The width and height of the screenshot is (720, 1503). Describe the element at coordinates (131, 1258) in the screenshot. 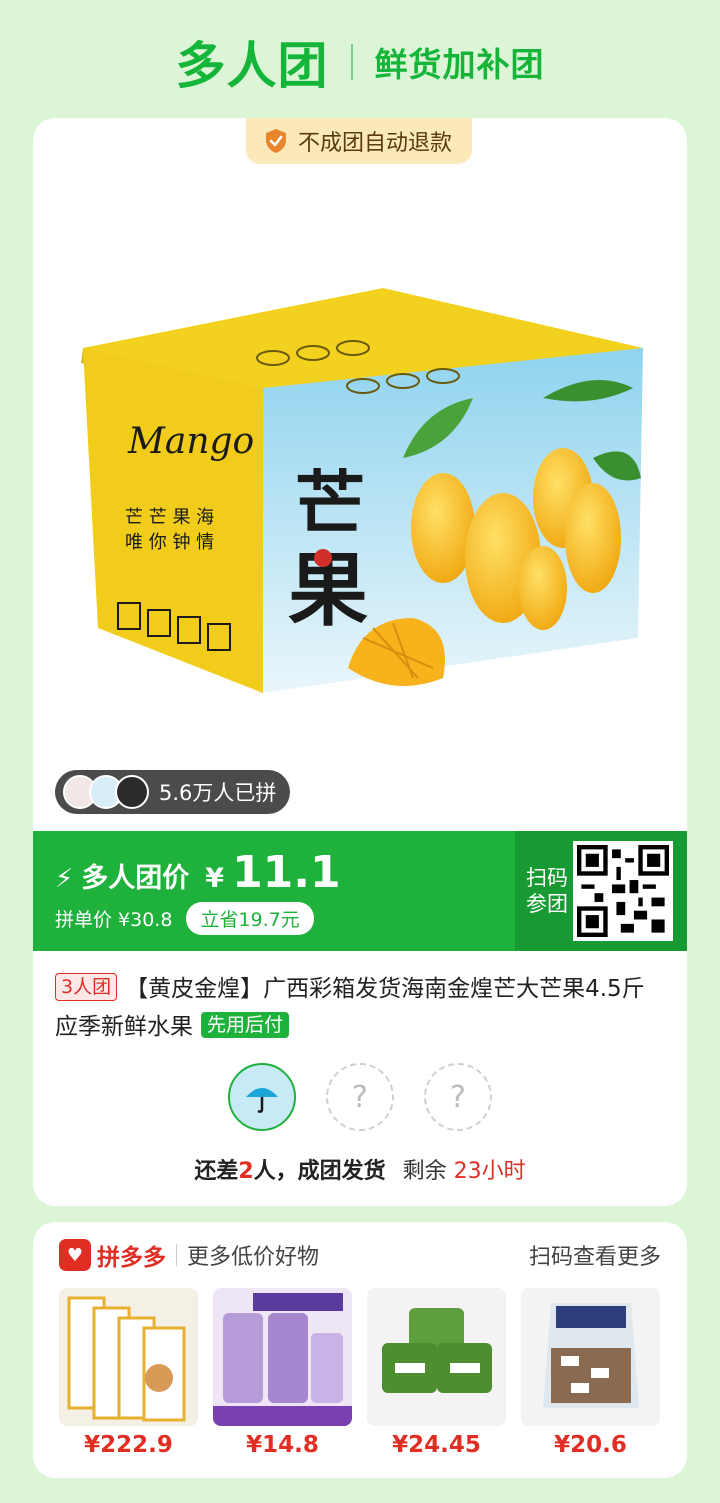

I see `pdd-brand: 拼多多` at that location.